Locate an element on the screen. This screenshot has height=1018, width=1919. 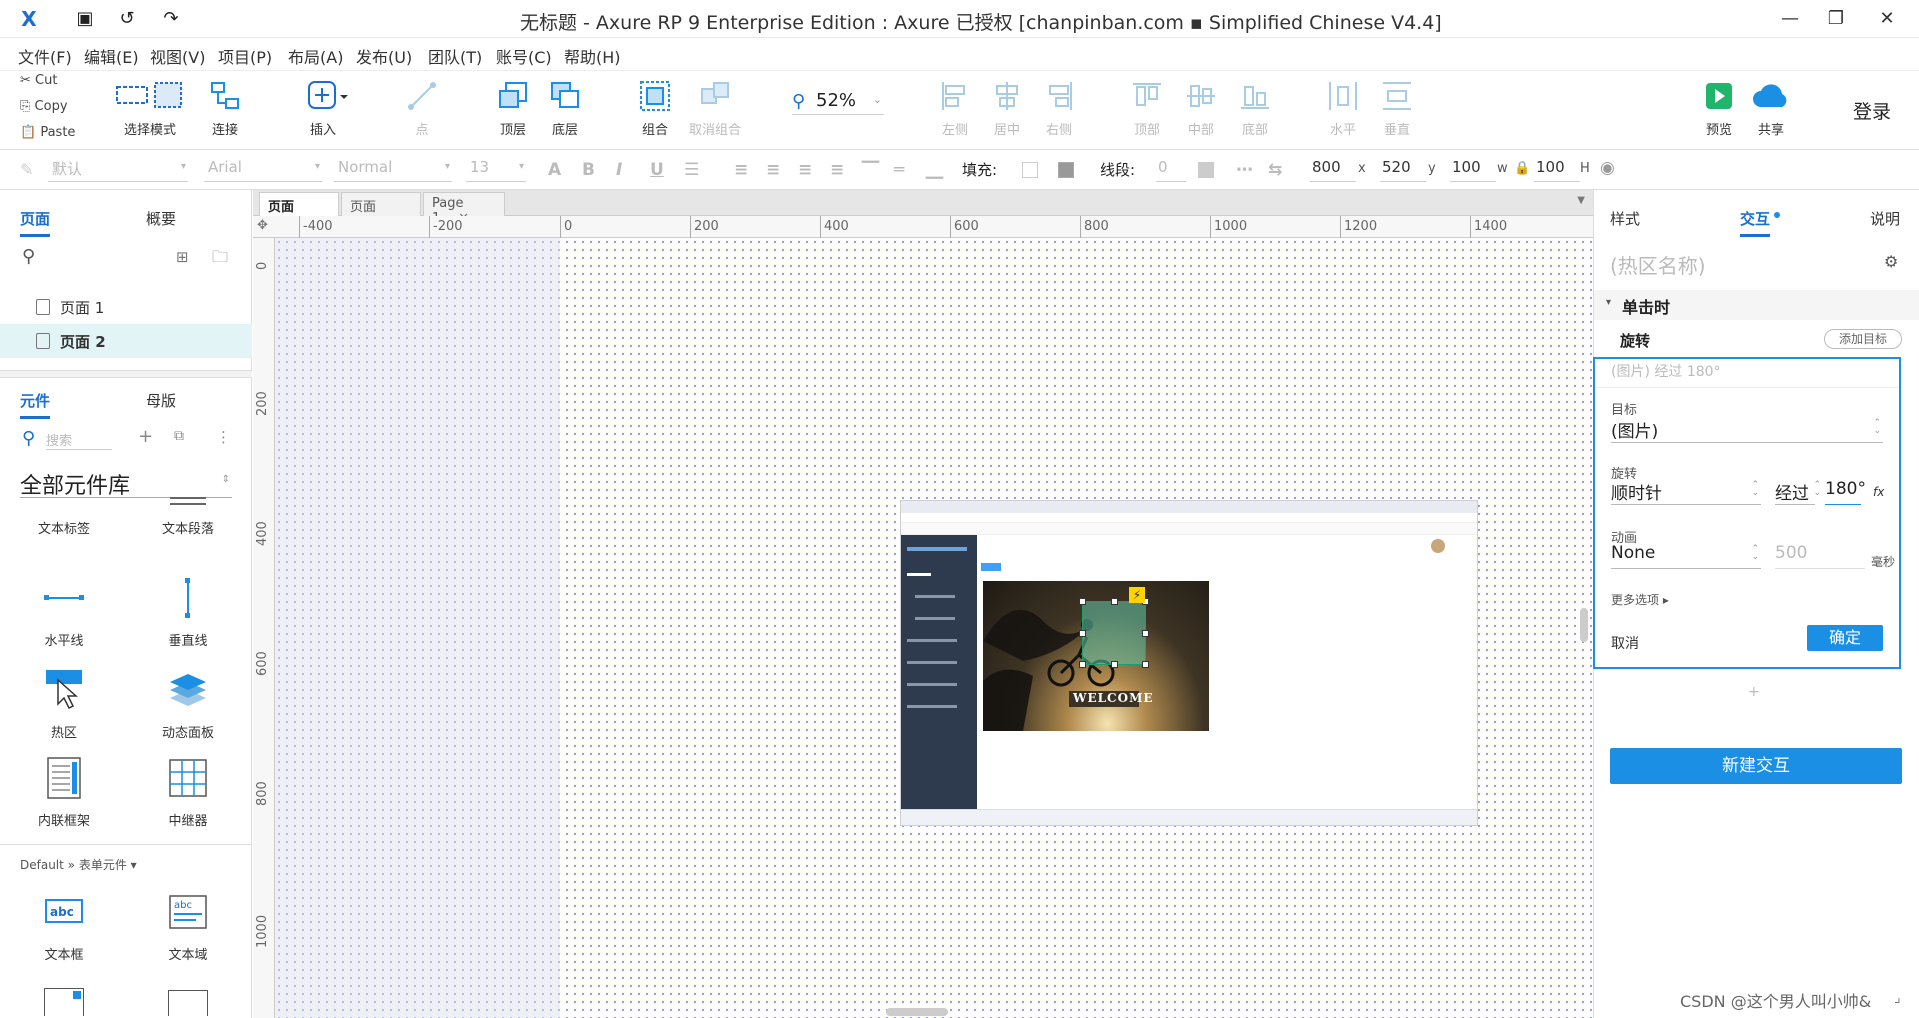
doc-tab-page-1-en: Page 1✕ is located at coordinates (464, 209).